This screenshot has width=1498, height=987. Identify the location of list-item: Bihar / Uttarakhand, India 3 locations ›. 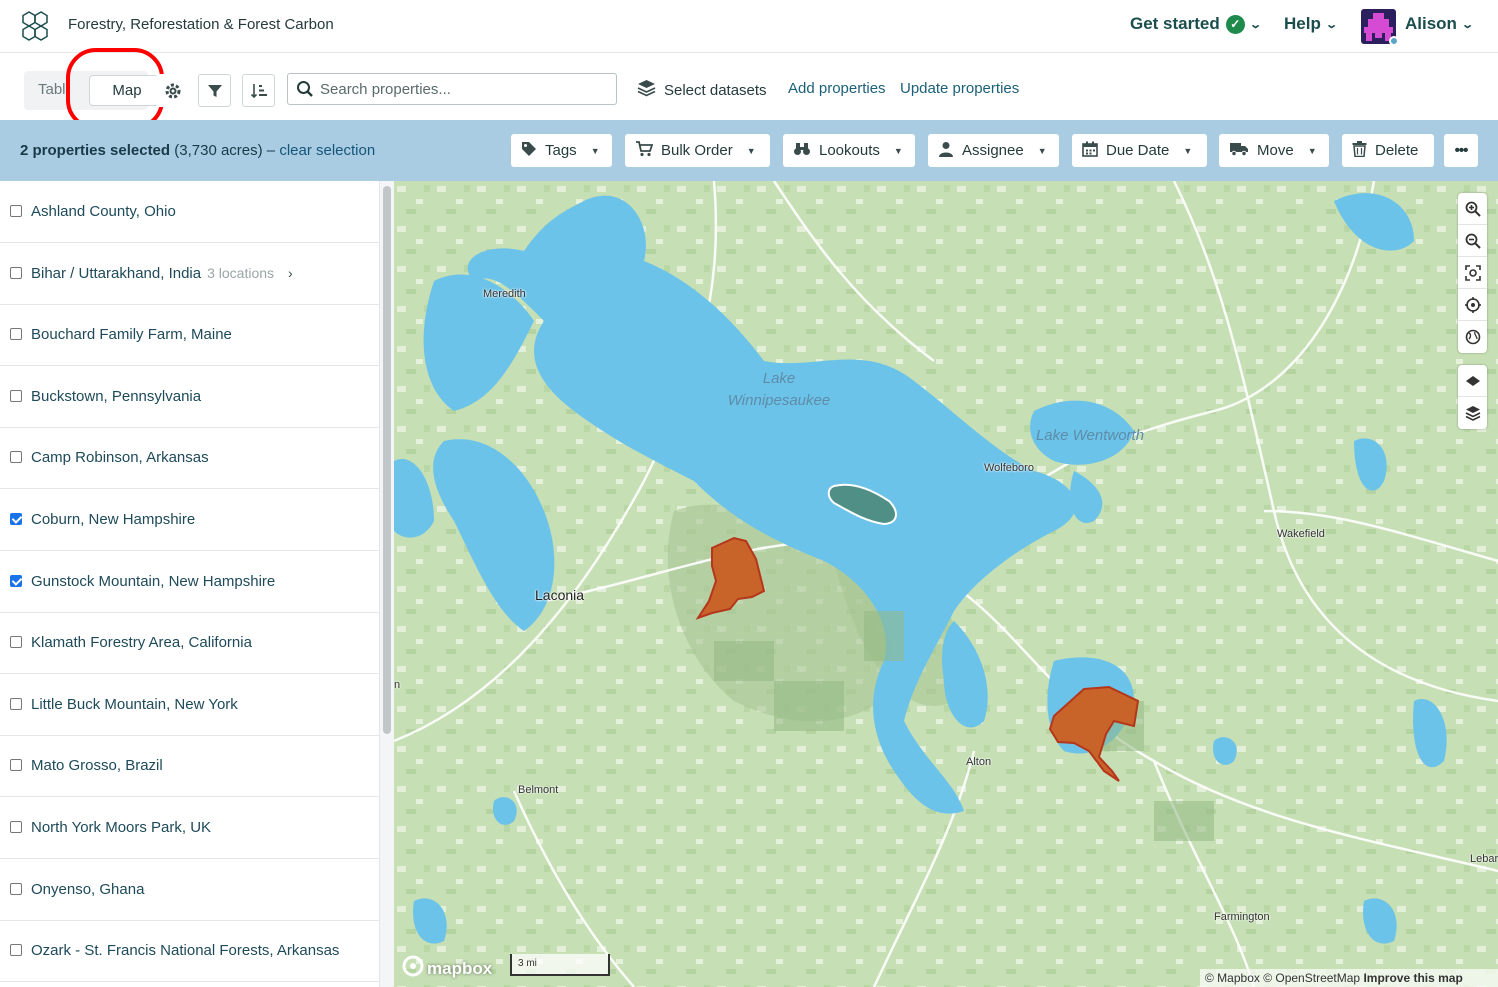
(189, 274).